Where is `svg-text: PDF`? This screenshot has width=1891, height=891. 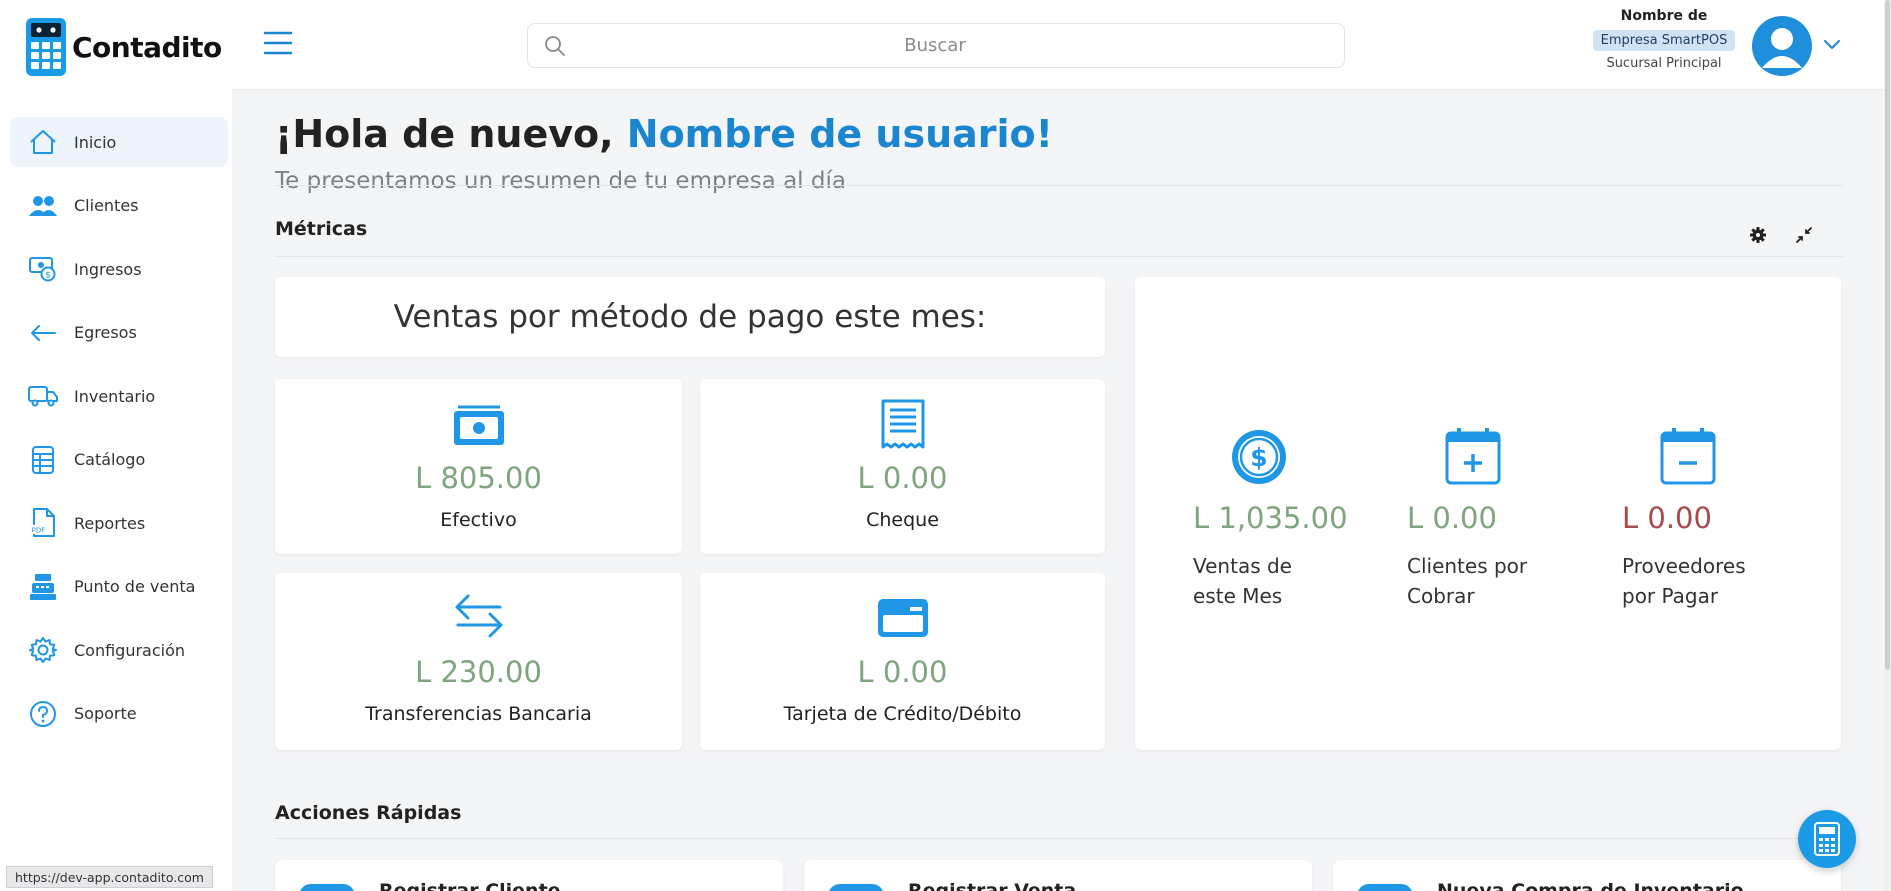 svg-text: PDF is located at coordinates (39, 531).